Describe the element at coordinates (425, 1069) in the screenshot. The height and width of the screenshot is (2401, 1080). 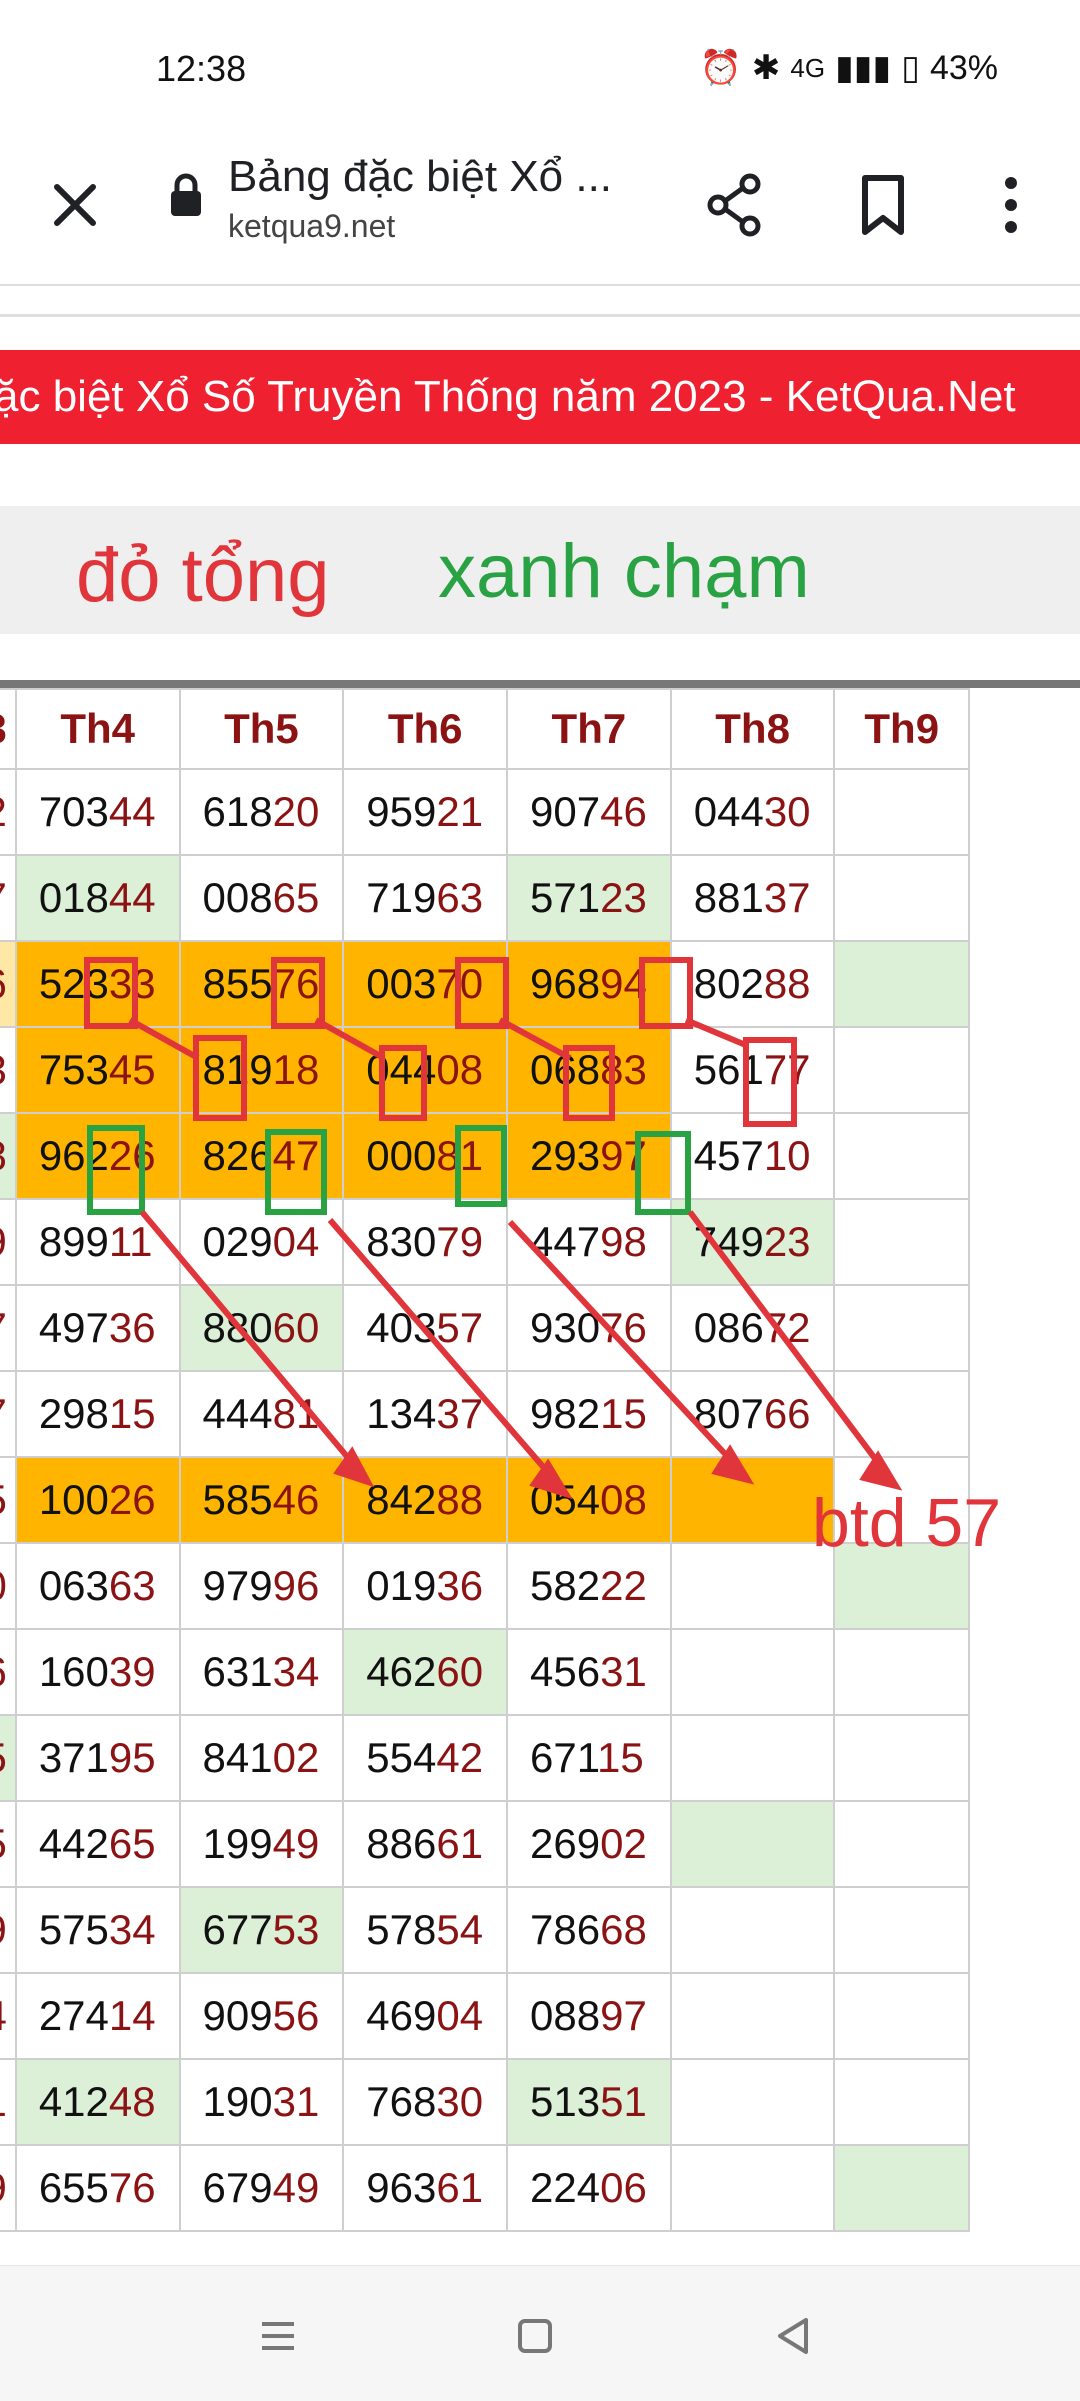
I see `cell-value: 04408` at that location.